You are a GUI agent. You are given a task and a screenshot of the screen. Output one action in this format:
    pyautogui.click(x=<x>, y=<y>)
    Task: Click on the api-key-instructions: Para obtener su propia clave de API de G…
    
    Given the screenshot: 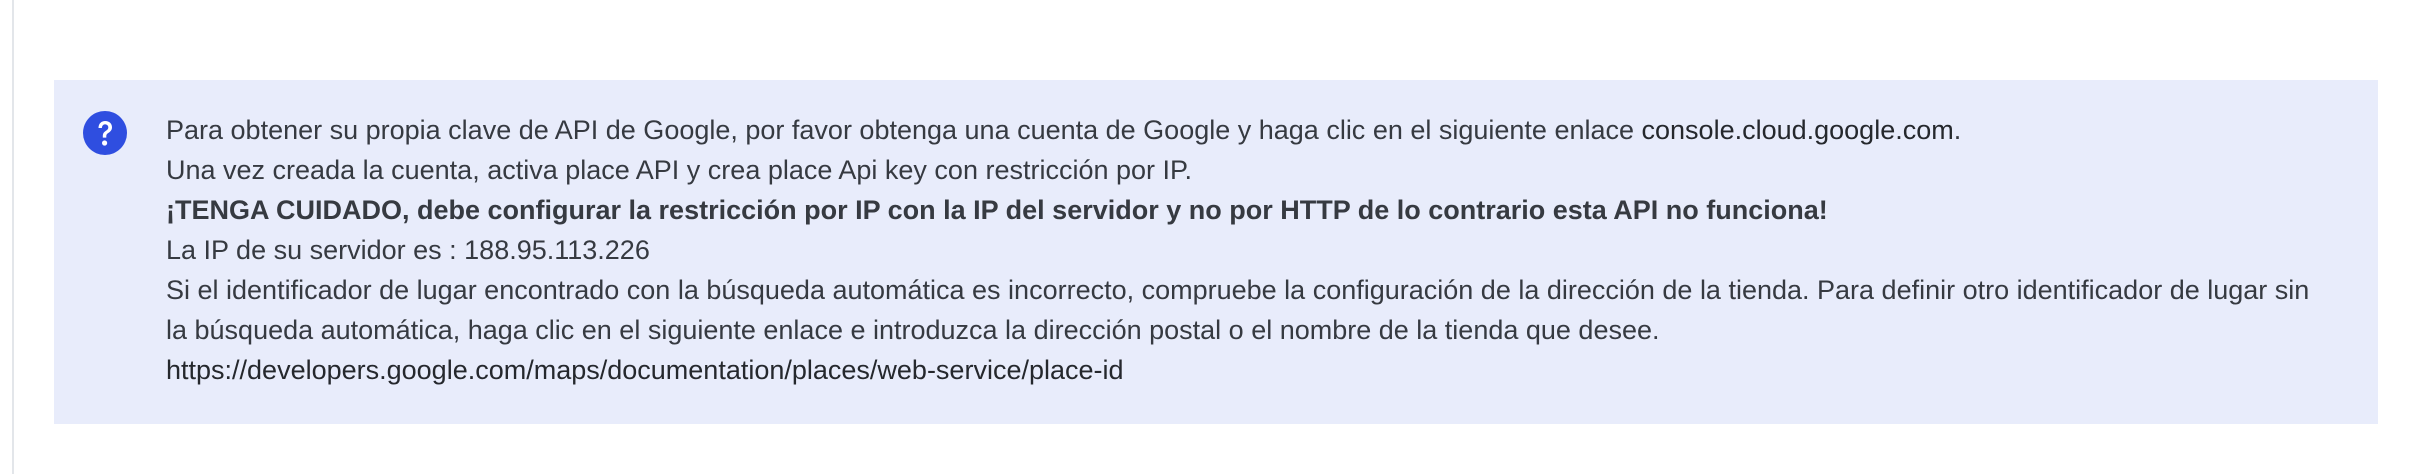 What is the action you would take?
    pyautogui.click(x=1242, y=130)
    